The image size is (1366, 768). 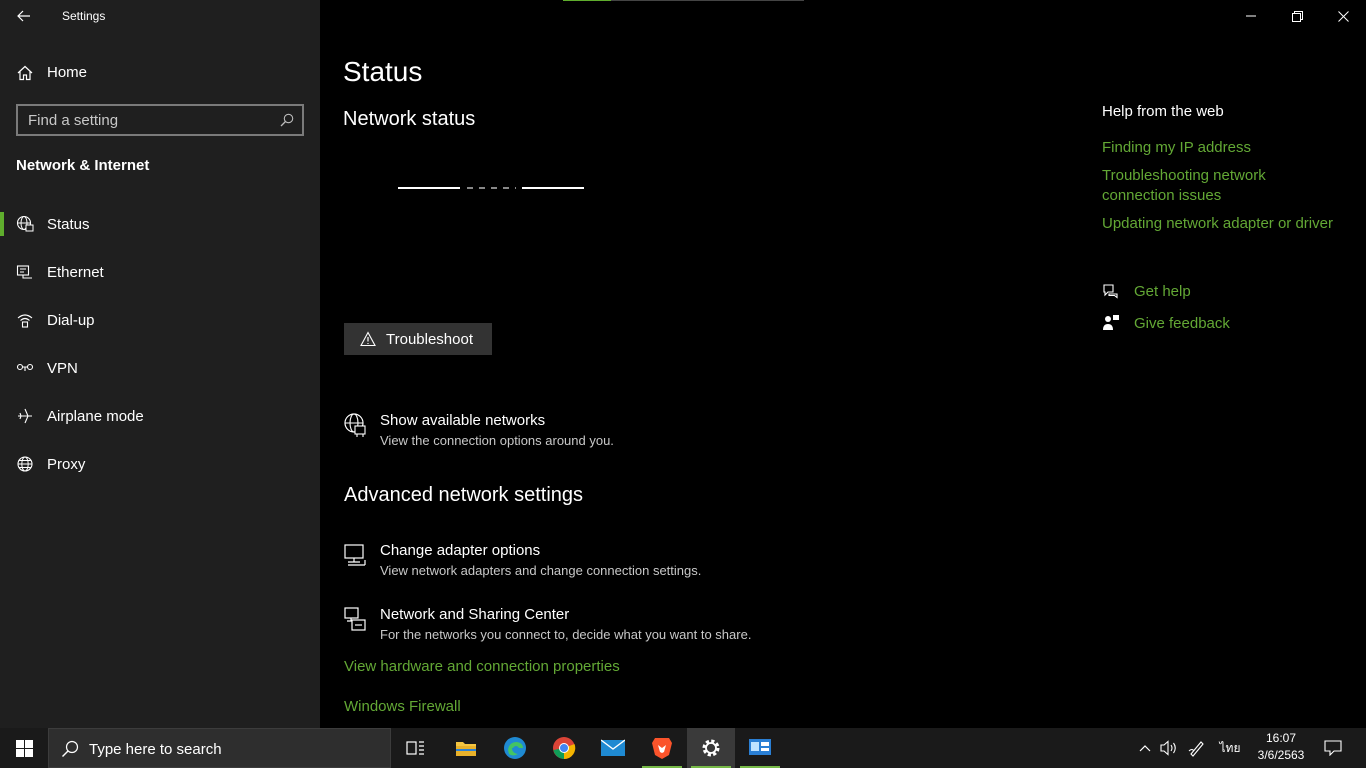 What do you see at coordinates (1202, 293) in the screenshot?
I see `get-help-link: Get help` at bounding box center [1202, 293].